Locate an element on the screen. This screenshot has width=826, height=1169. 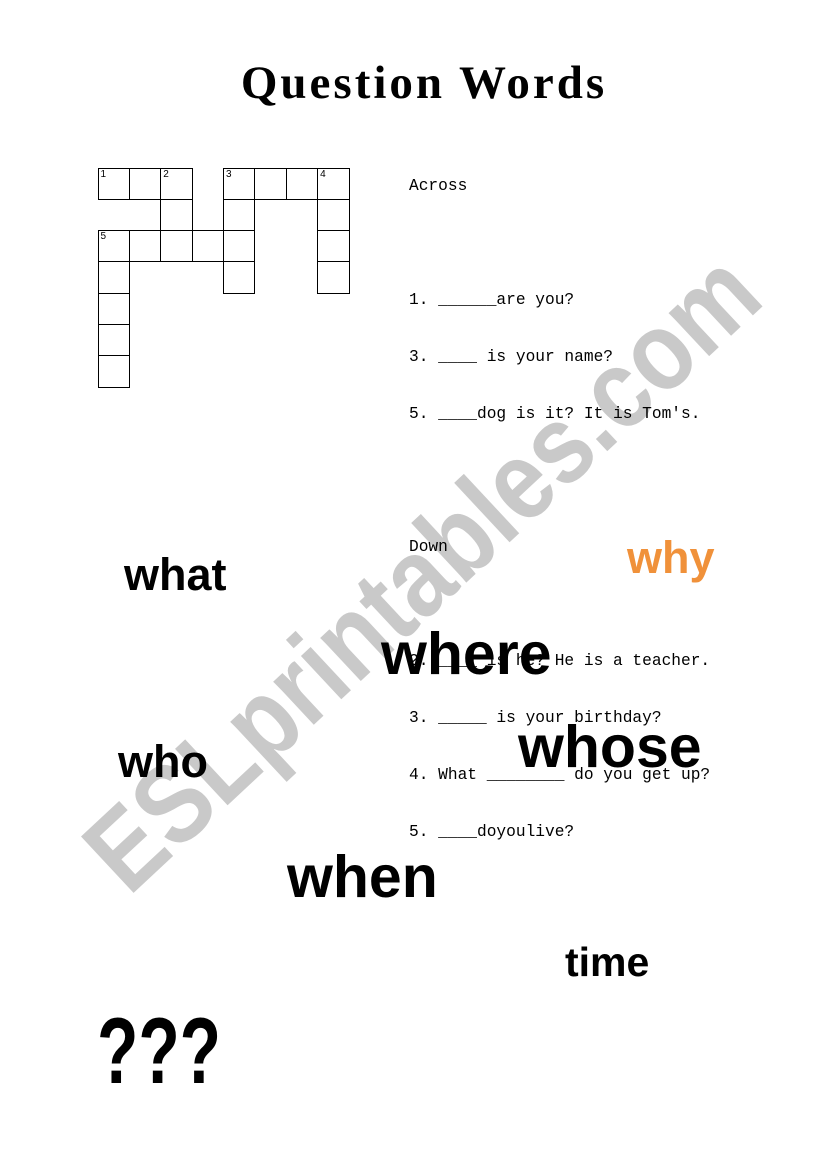
clue-number: 2 is located at coordinates (166, 174).